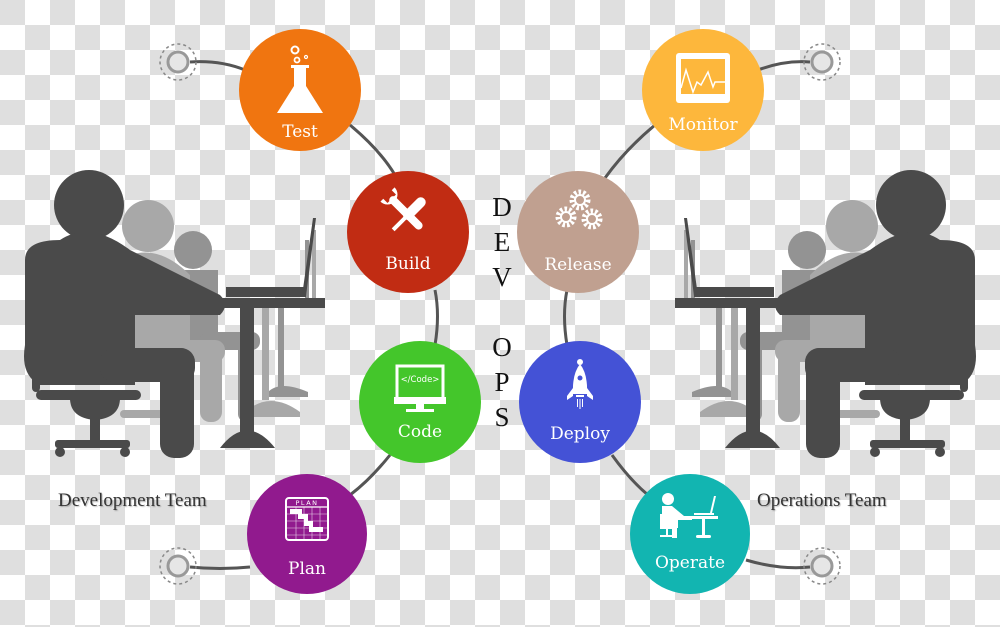 Image resolution: width=1000 pixels, height=627 pixels. I want to click on connector-endpoint-test, so click(217, 66).